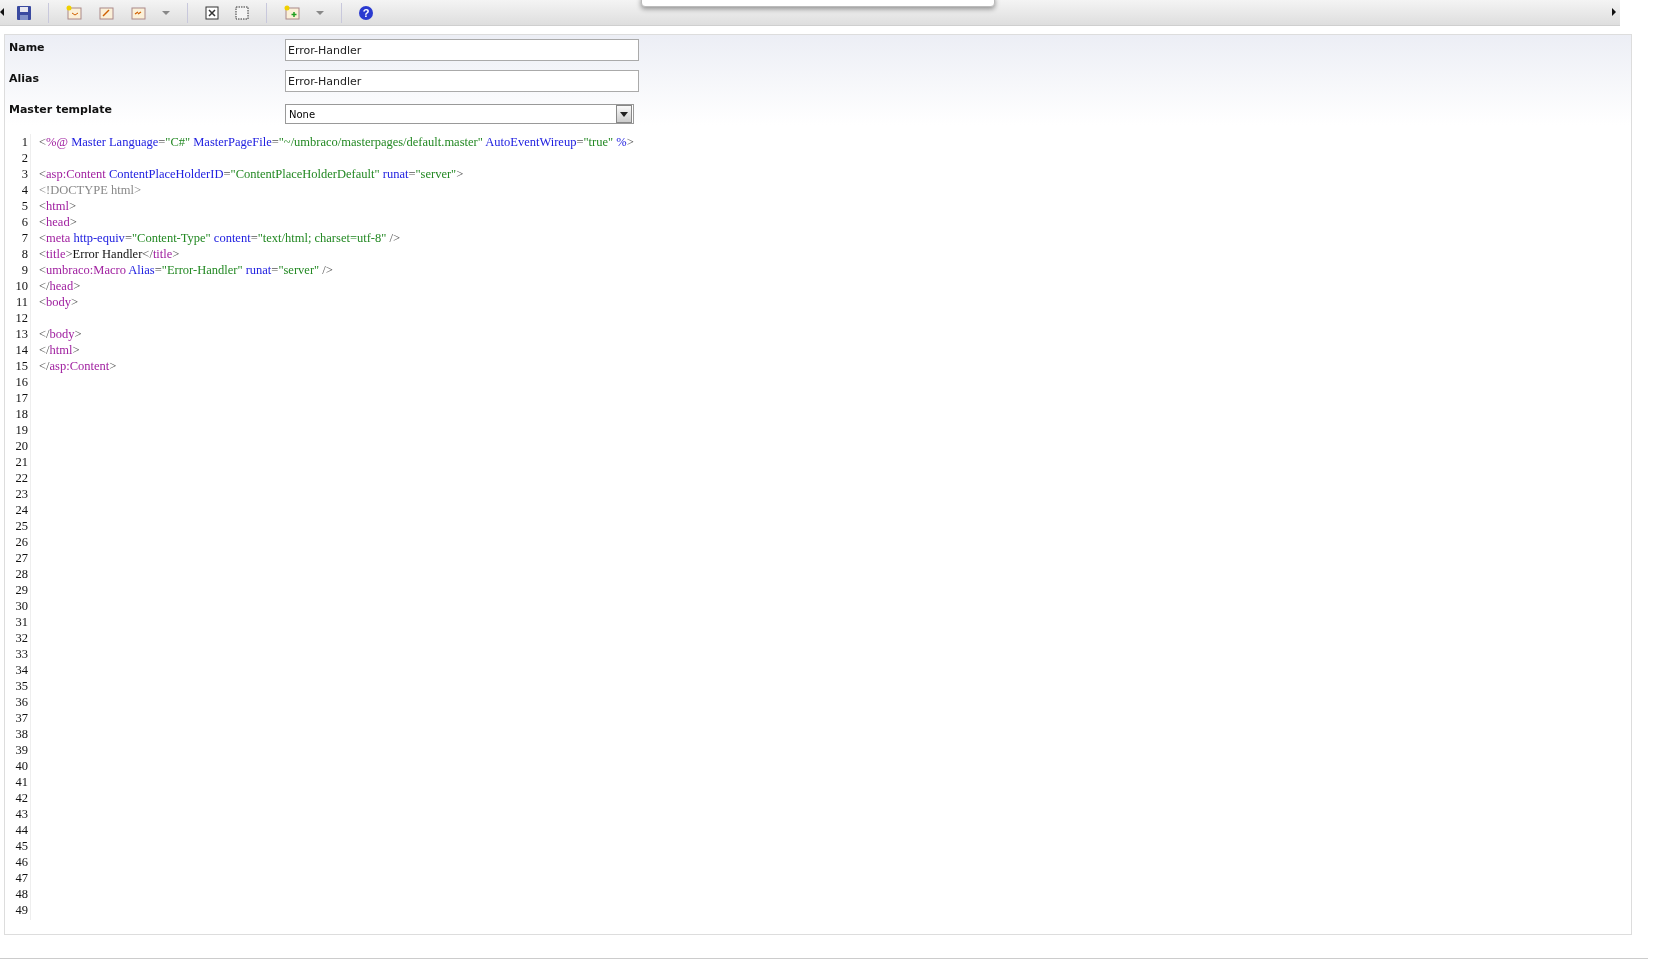  I want to click on line-number: 49, so click(21, 910).